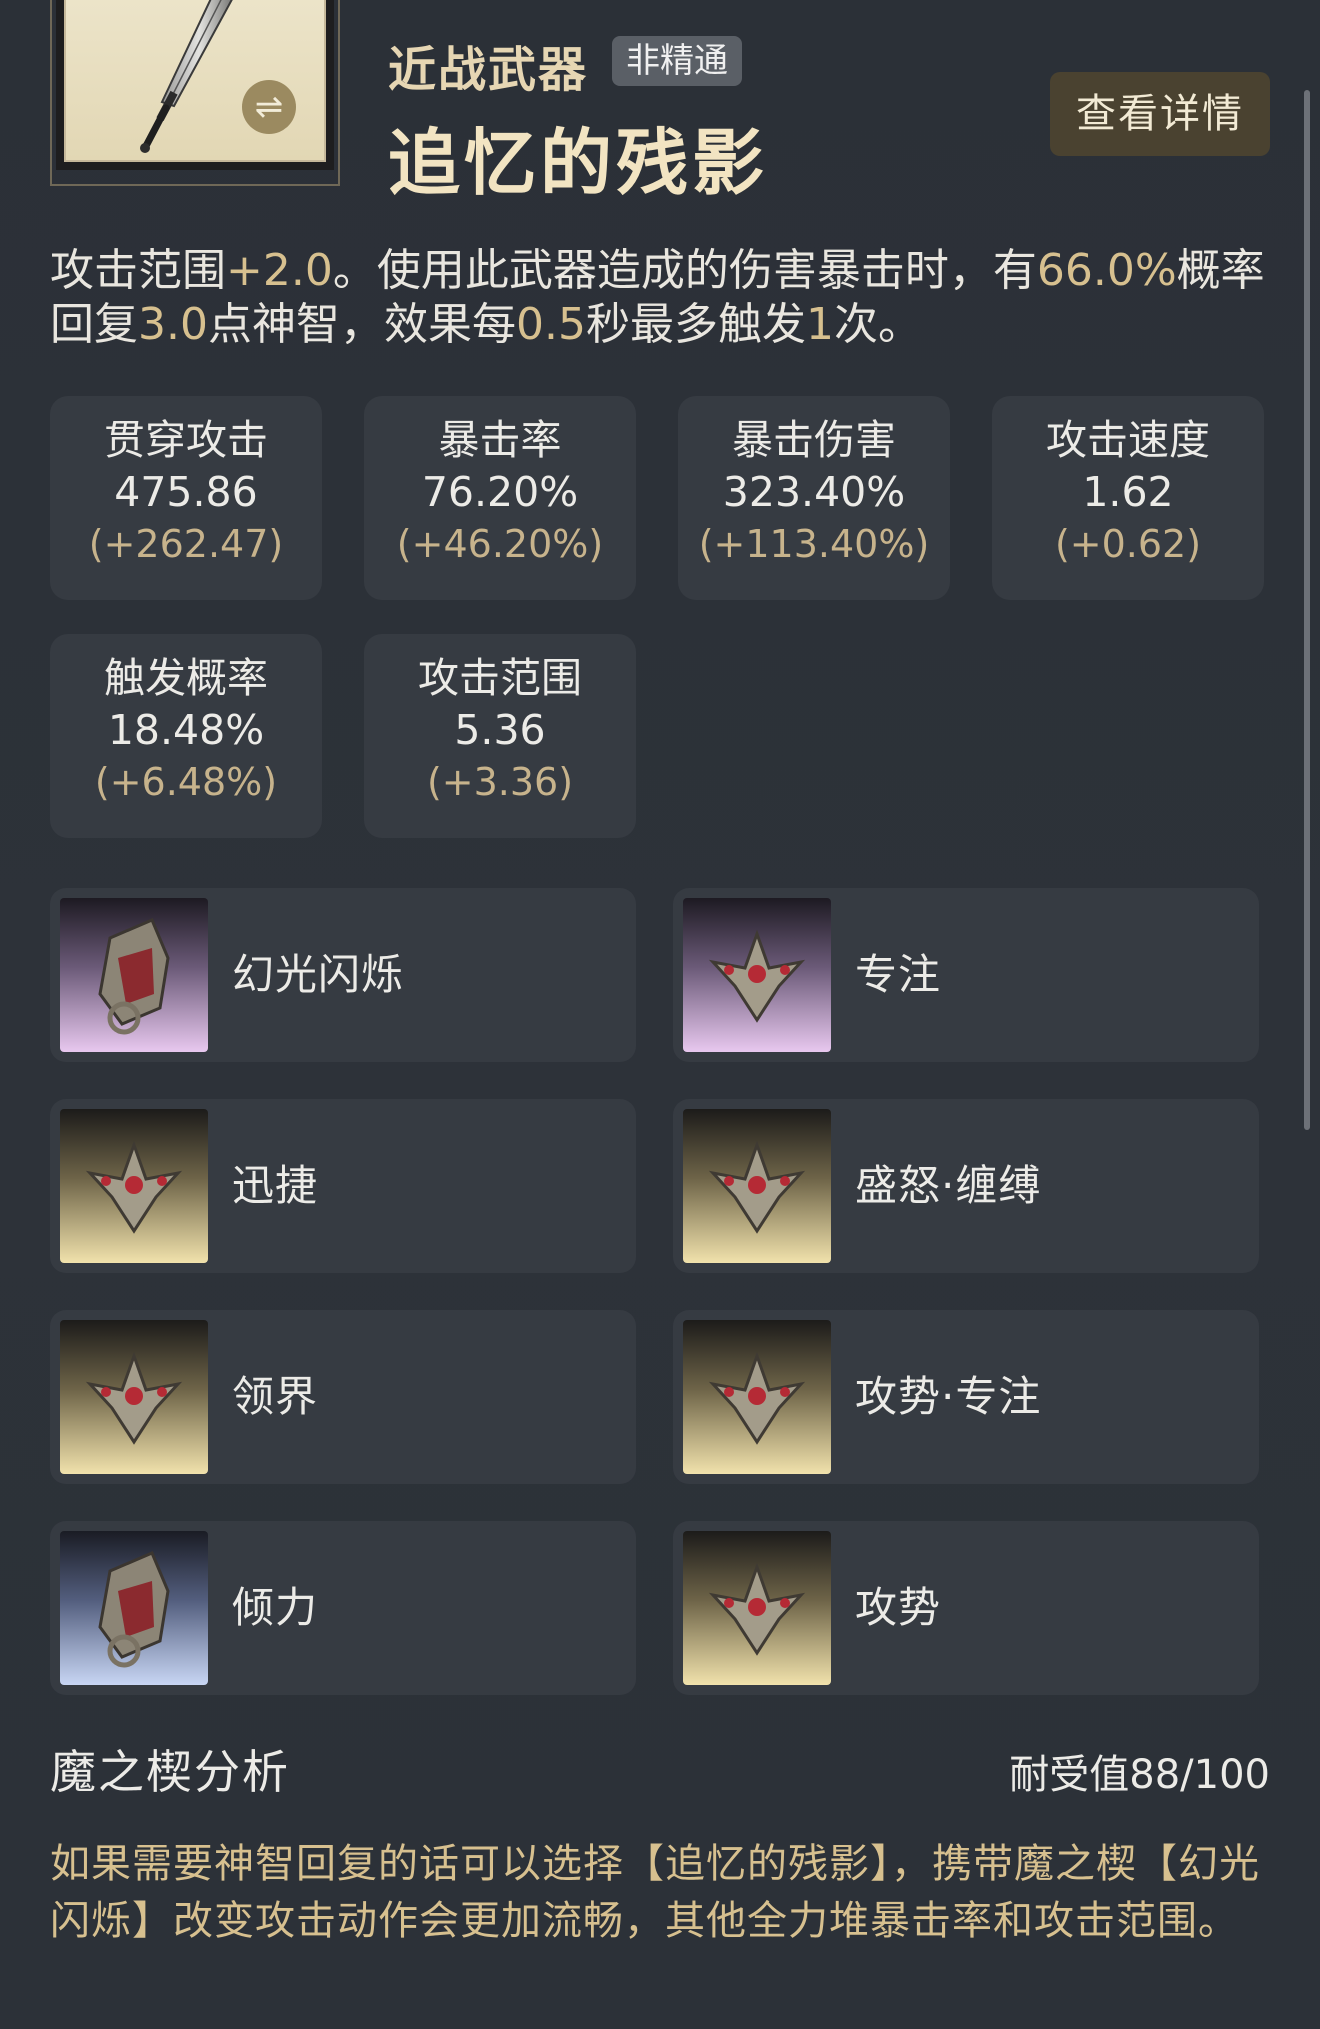 The width and height of the screenshot is (1320, 2029). Describe the element at coordinates (814, 544) in the screenshot. I see `stat-bonus: (+113.40%)` at that location.